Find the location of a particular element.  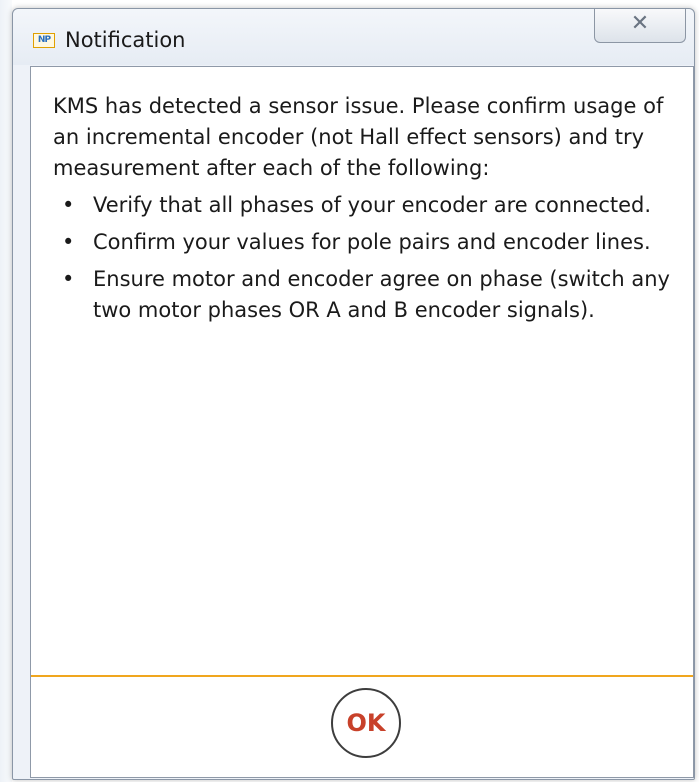

window-title: Notification is located at coordinates (125, 40).